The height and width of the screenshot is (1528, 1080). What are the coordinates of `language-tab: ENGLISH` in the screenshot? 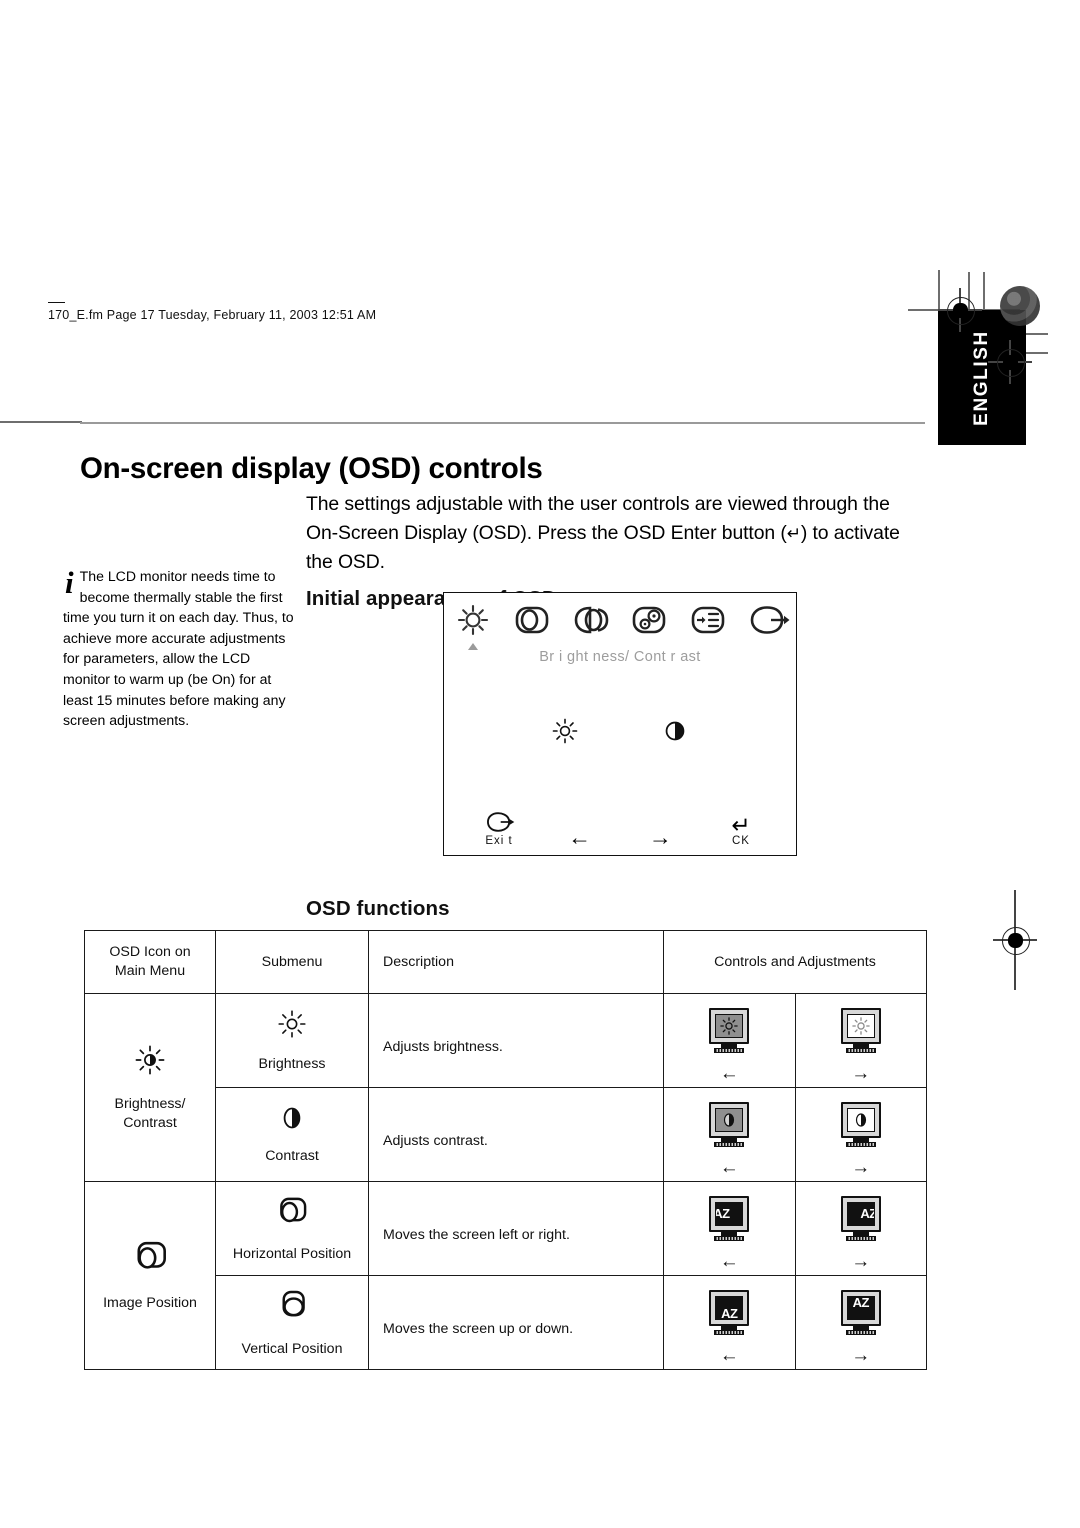 It's located at (982, 377).